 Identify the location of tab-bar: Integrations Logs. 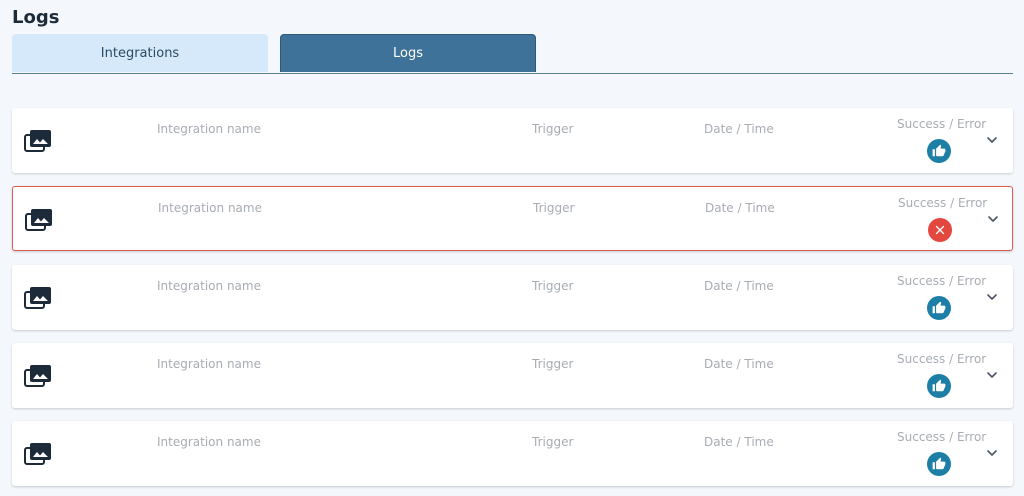
(512, 54).